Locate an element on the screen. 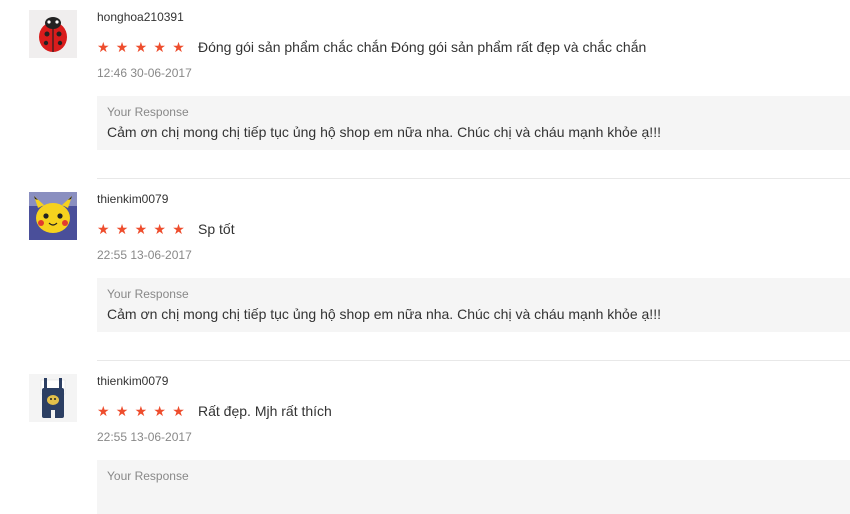  review-comment: Sp tốt is located at coordinates (216, 229).